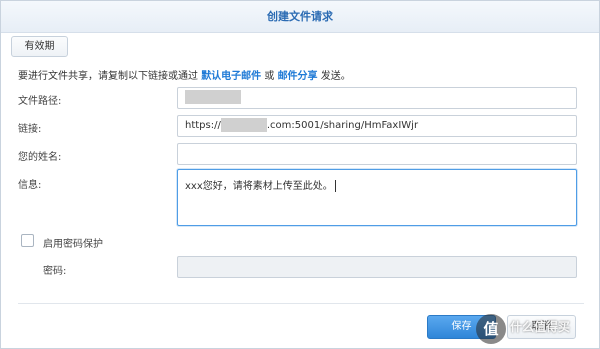 This screenshot has width=600, height=349. I want to click on link-label: 链接:, so click(30, 129).